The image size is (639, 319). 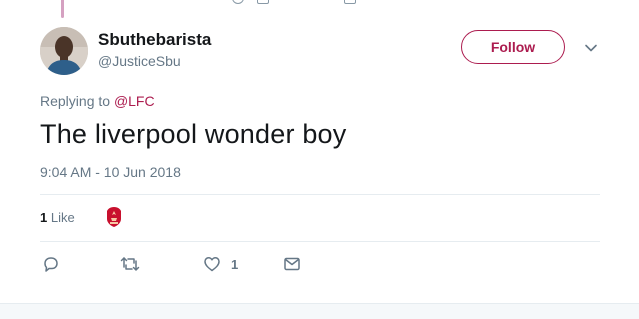 What do you see at coordinates (114, 217) in the screenshot?
I see `lfc-crest-icon` at bounding box center [114, 217].